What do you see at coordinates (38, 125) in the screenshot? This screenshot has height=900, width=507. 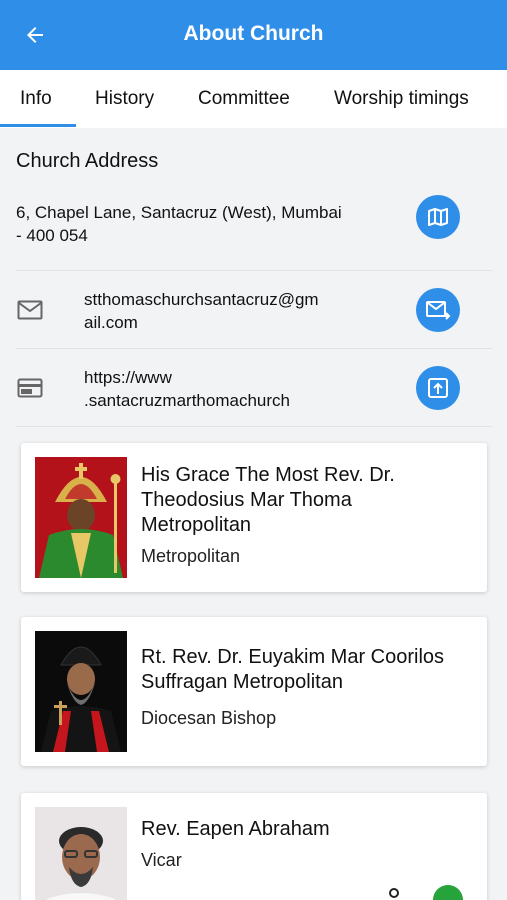 I see `tab-indicator` at bounding box center [38, 125].